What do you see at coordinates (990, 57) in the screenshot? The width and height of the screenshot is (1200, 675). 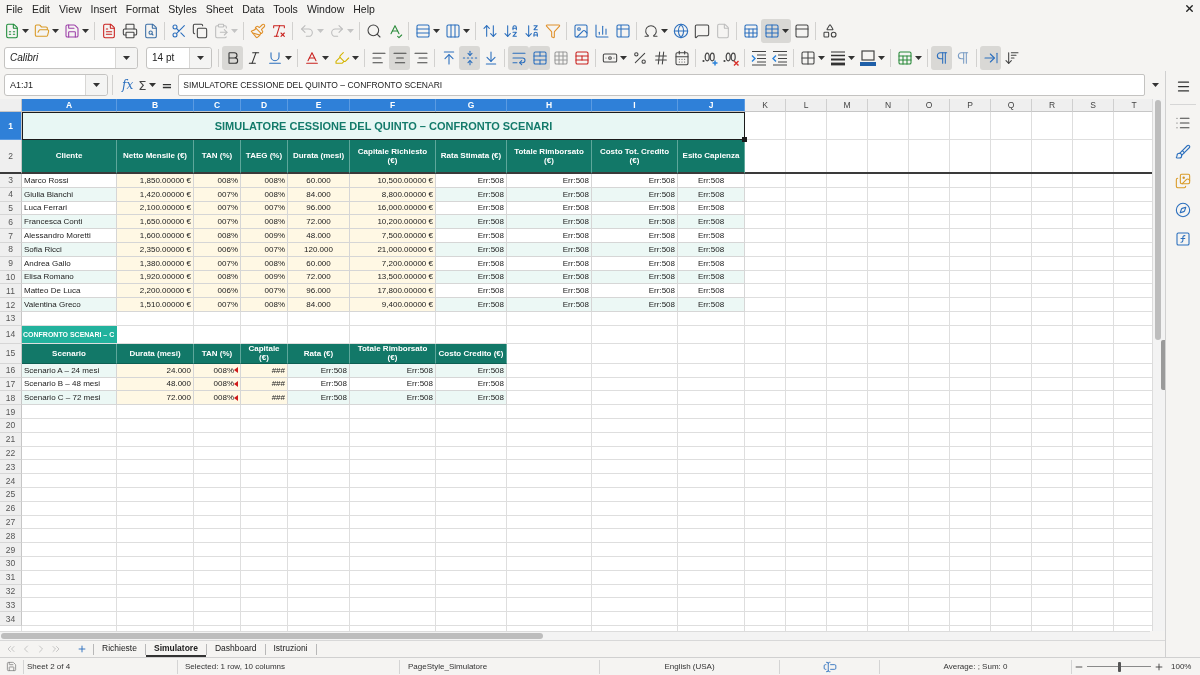 I see `text-horizontal-button` at bounding box center [990, 57].